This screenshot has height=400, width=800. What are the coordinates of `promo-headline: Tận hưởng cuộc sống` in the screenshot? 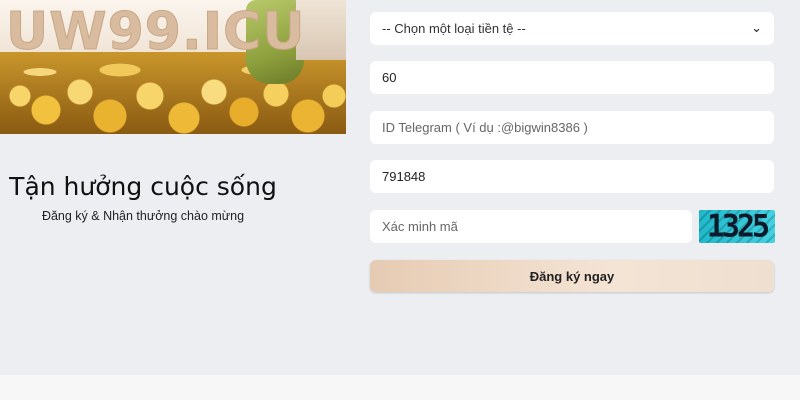 It's located at (143, 186).